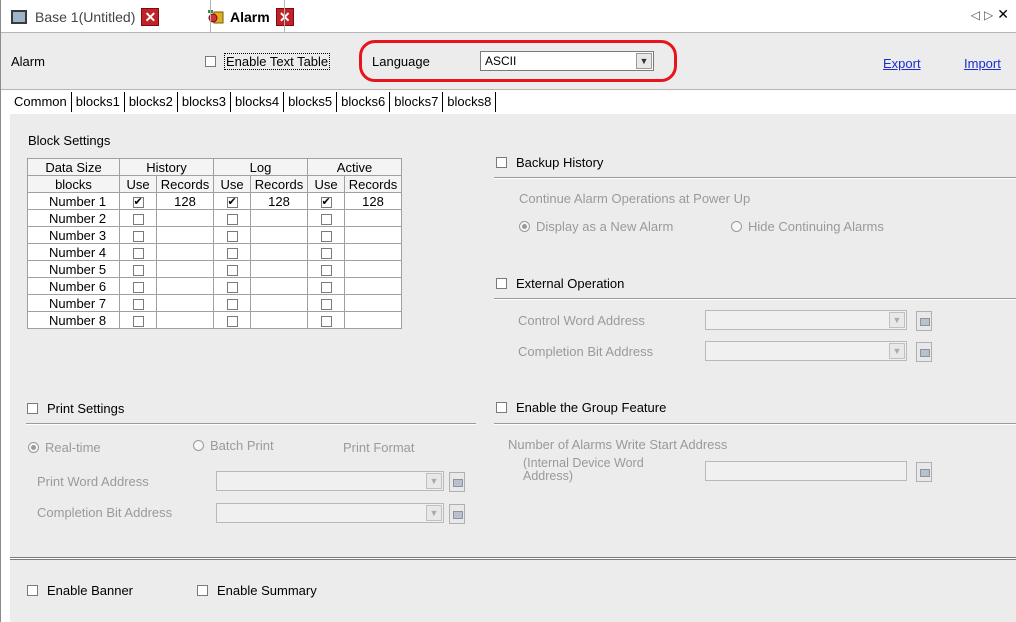 This screenshot has height=622, width=1016. I want to click on enable-banner-checkbox: Enable Banner, so click(80, 590).